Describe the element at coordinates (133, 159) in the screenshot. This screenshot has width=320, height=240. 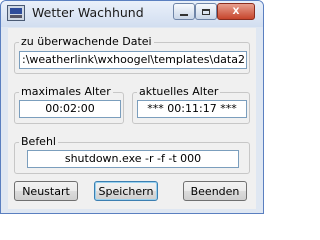
I see `command-input: shutdown.exe -r -f -t 000` at that location.